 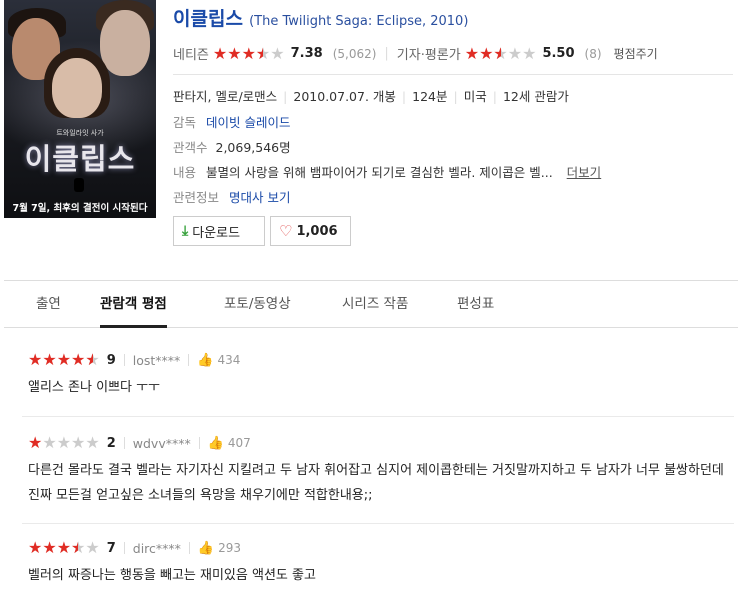 I want to click on audience-count: 2,069,546명, so click(x=253, y=147).